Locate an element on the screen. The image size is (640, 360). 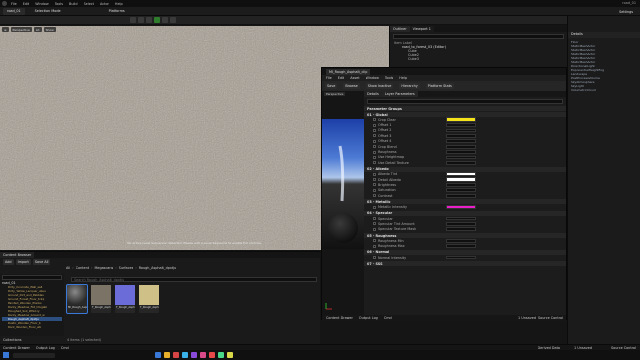
material-preview-viewport: Perspective is located at coordinates (343, 204).